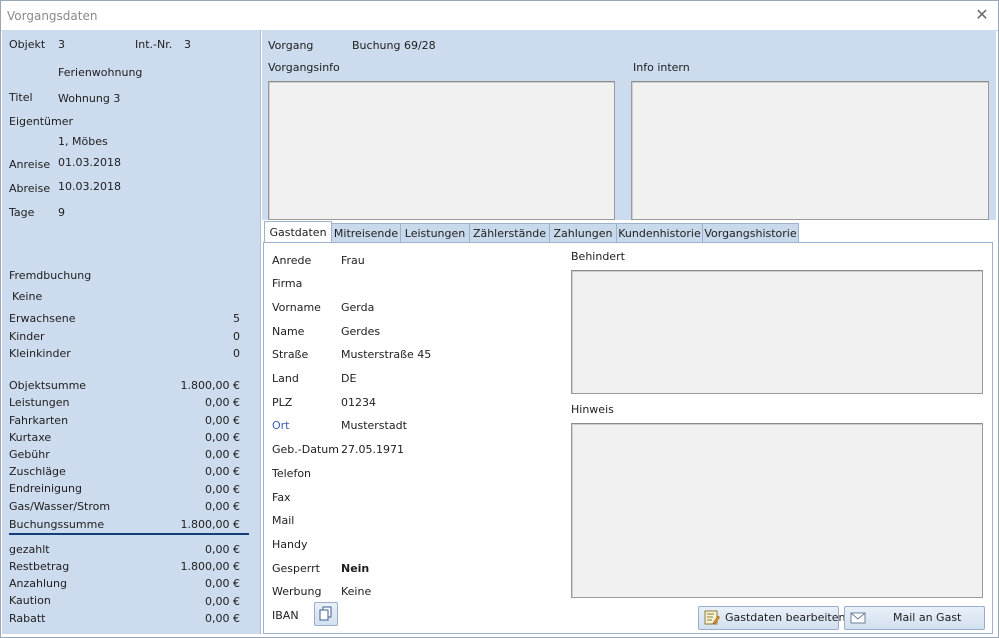  I want to click on envelope-icon, so click(858, 618).